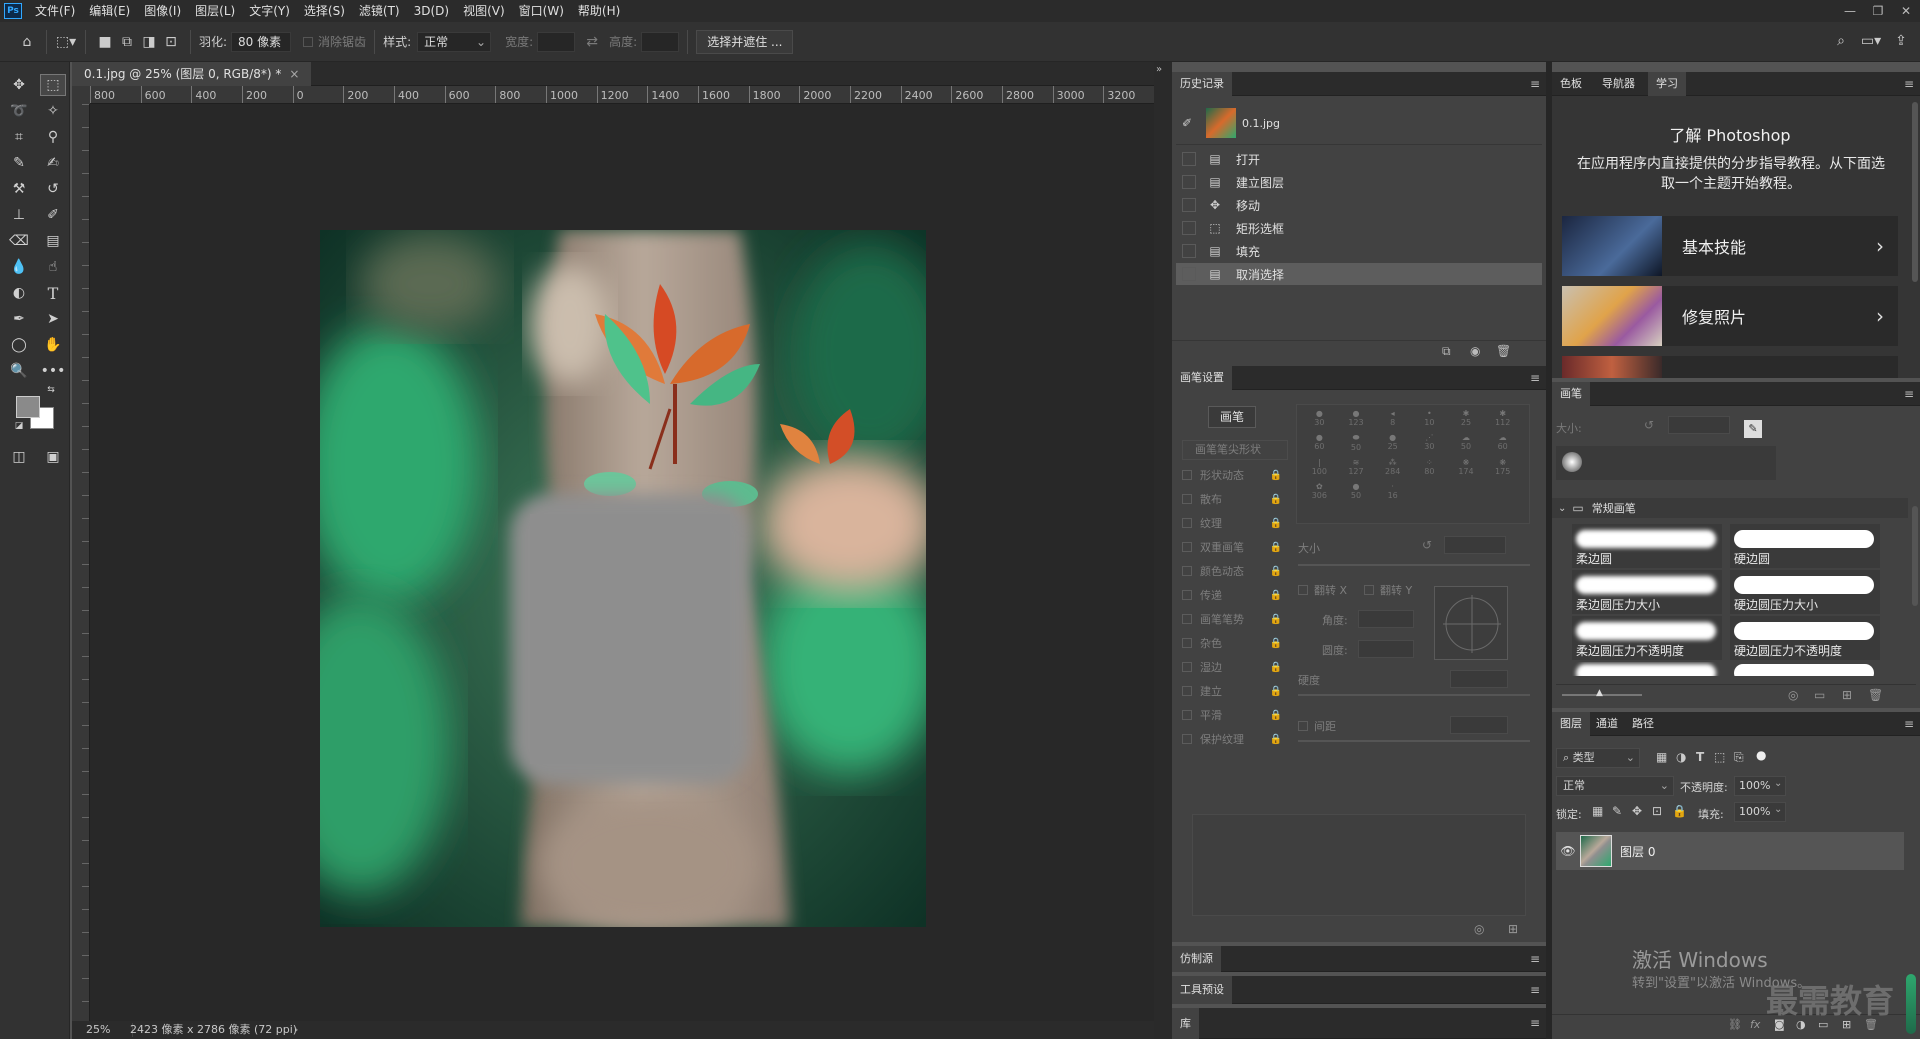  Describe the element at coordinates (1359, 990) in the screenshot. I see `tool-presets-panel-header: 工具预设 ≡` at that location.